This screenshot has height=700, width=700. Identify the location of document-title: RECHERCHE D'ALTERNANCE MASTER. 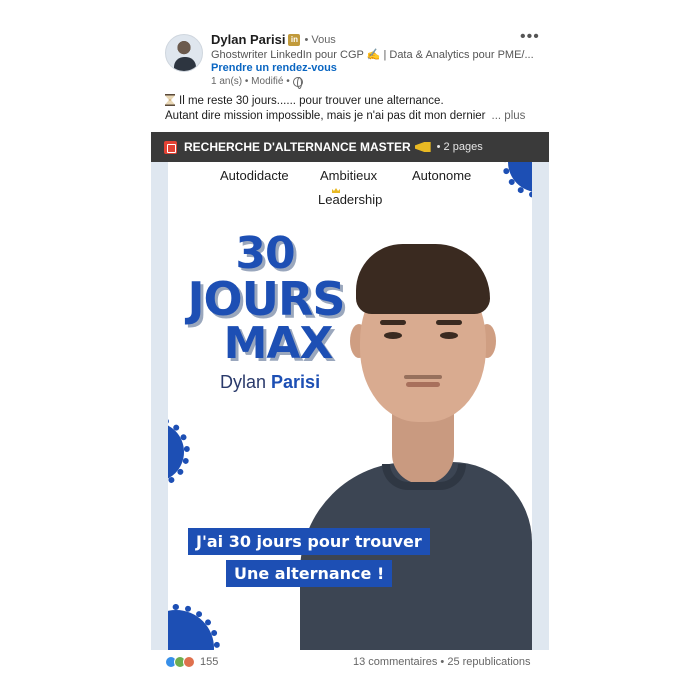
(297, 147).